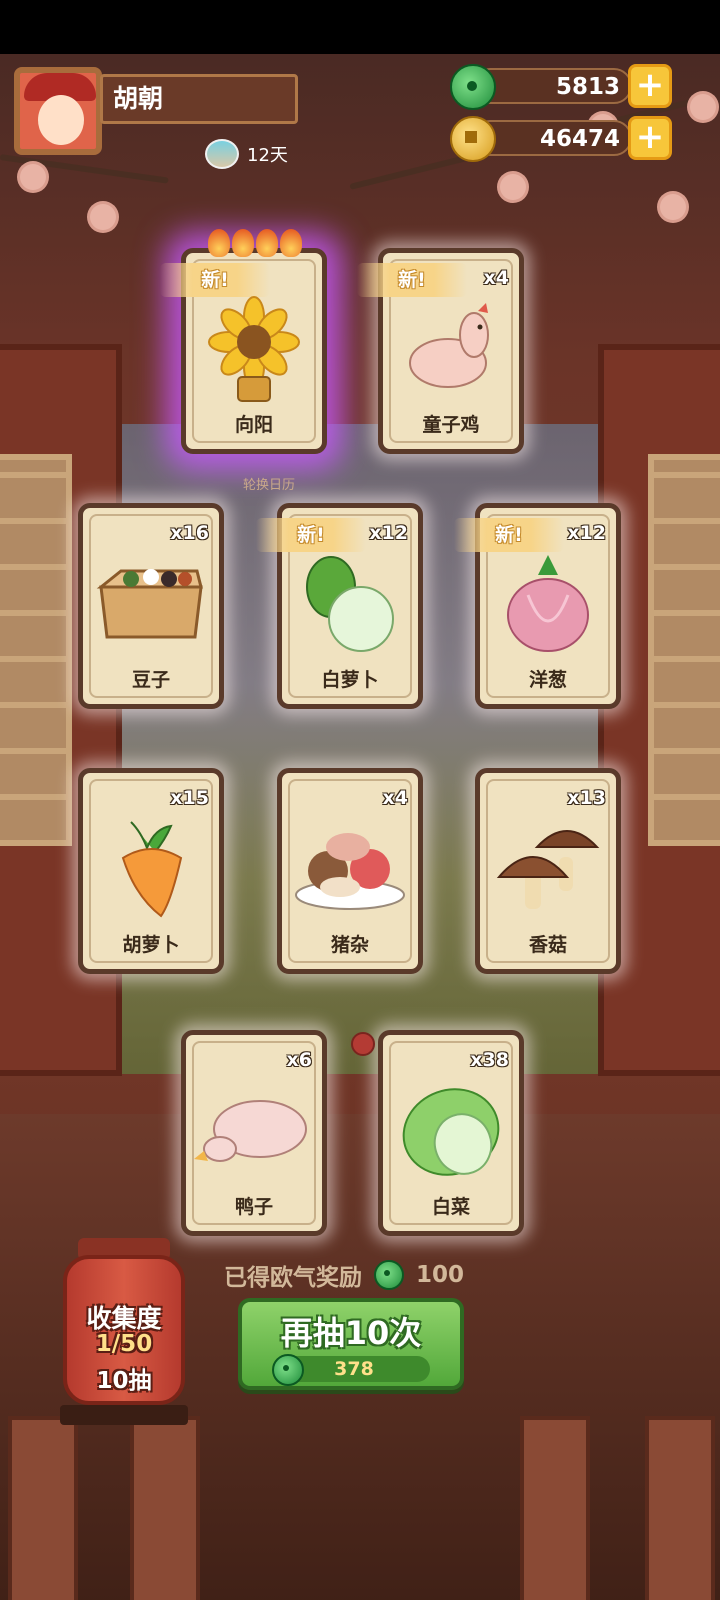 This screenshot has height=1600, width=720. What do you see at coordinates (189, 798) in the screenshot?
I see `card-count: x15` at bounding box center [189, 798].